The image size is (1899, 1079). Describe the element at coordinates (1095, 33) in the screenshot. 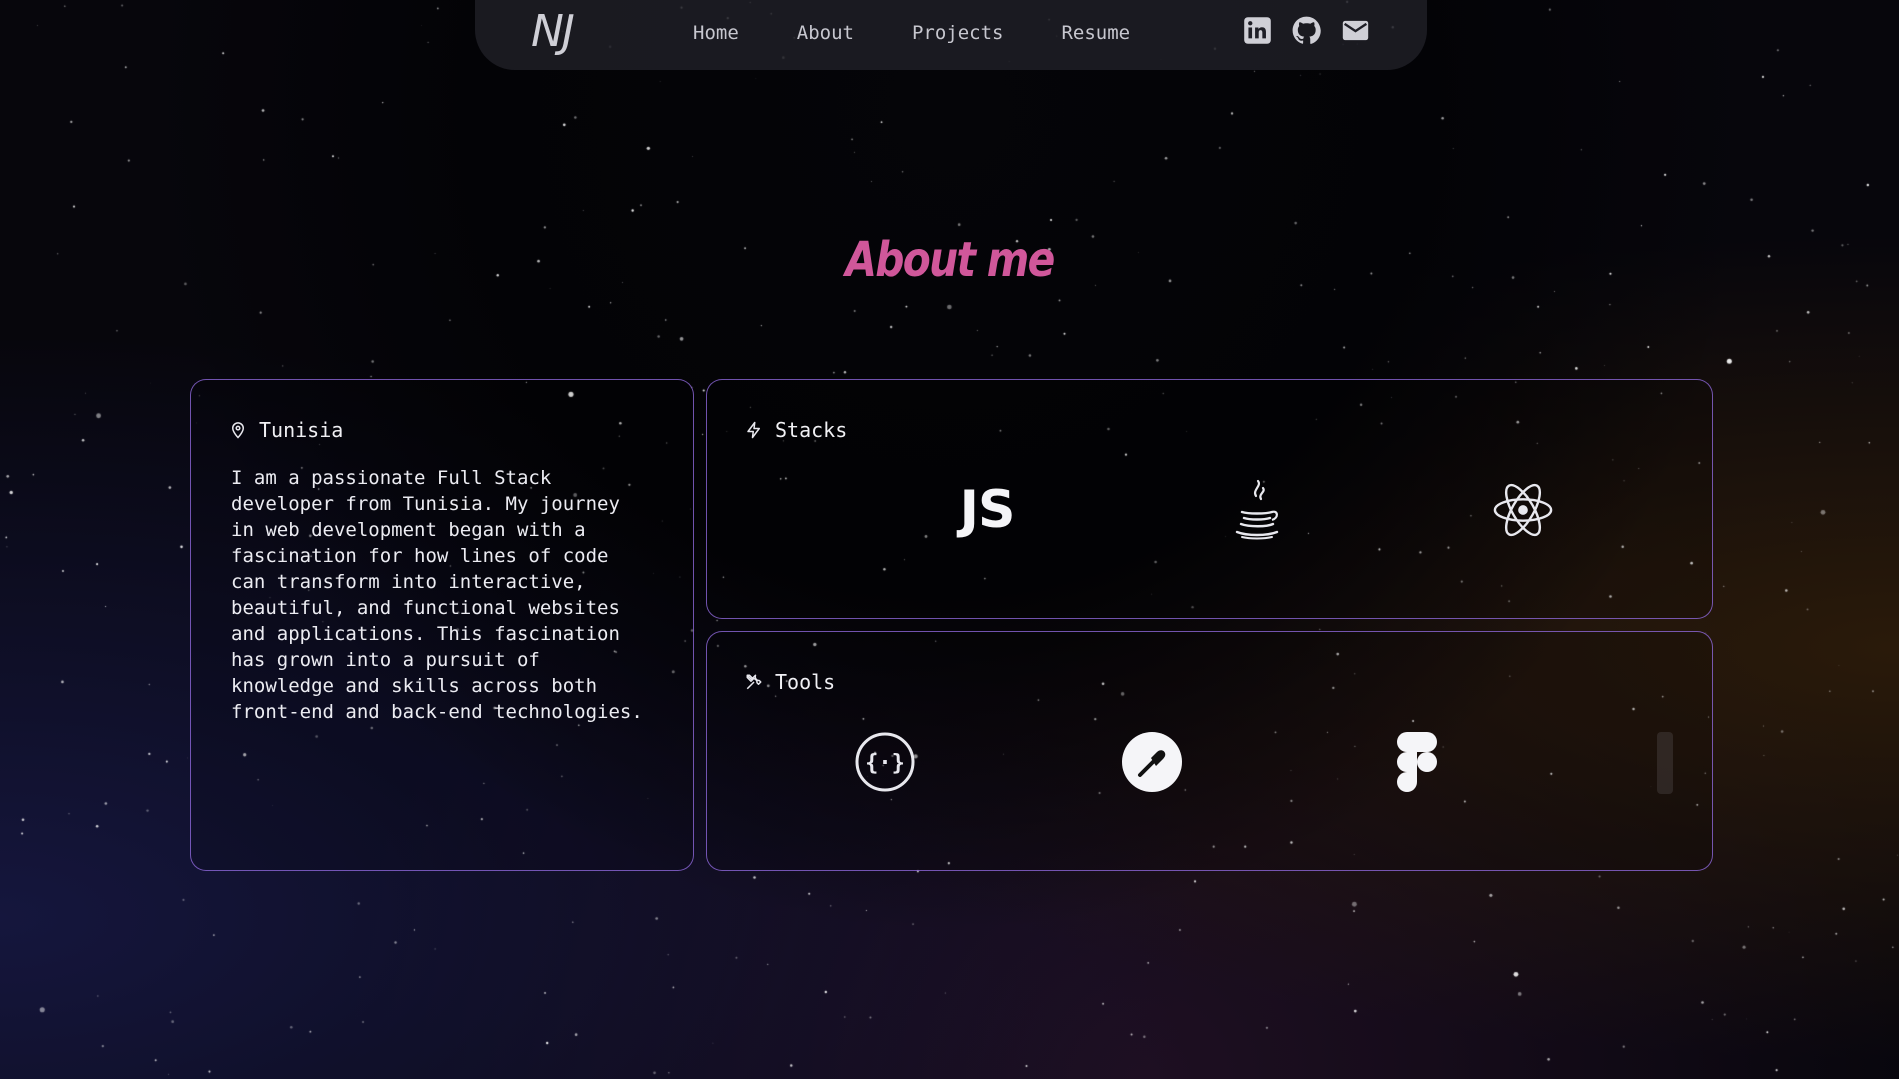

I see `nav-link-resume: Resume` at that location.